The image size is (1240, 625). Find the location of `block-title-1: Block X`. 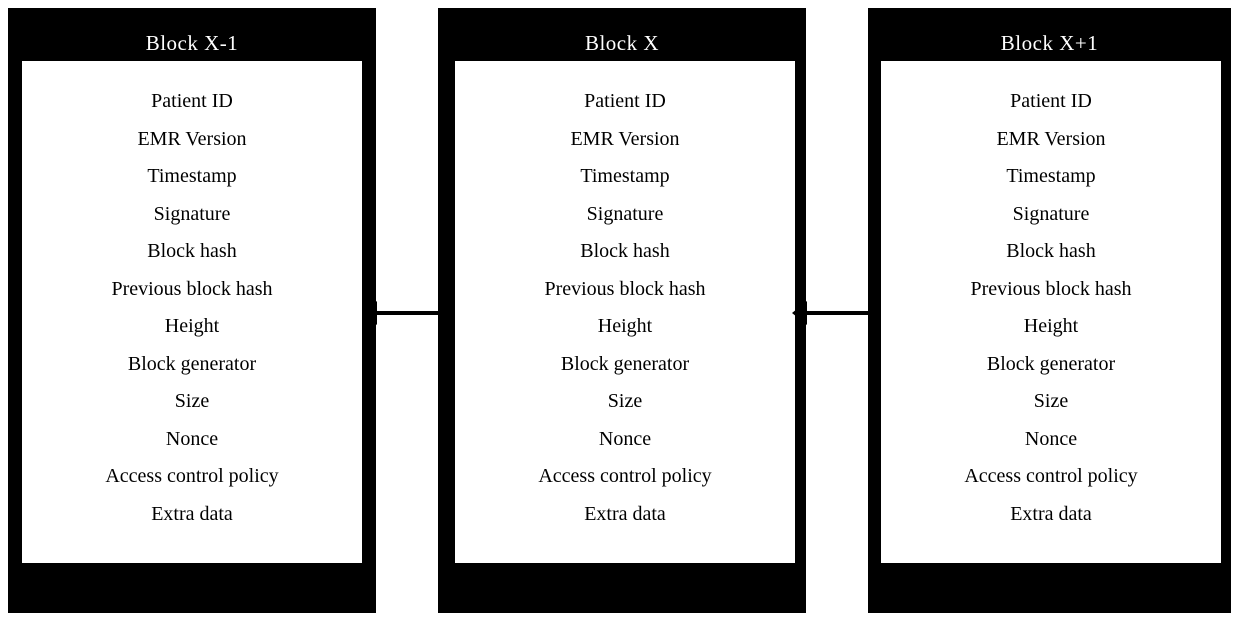

block-title-1: Block X is located at coordinates (622, 43).